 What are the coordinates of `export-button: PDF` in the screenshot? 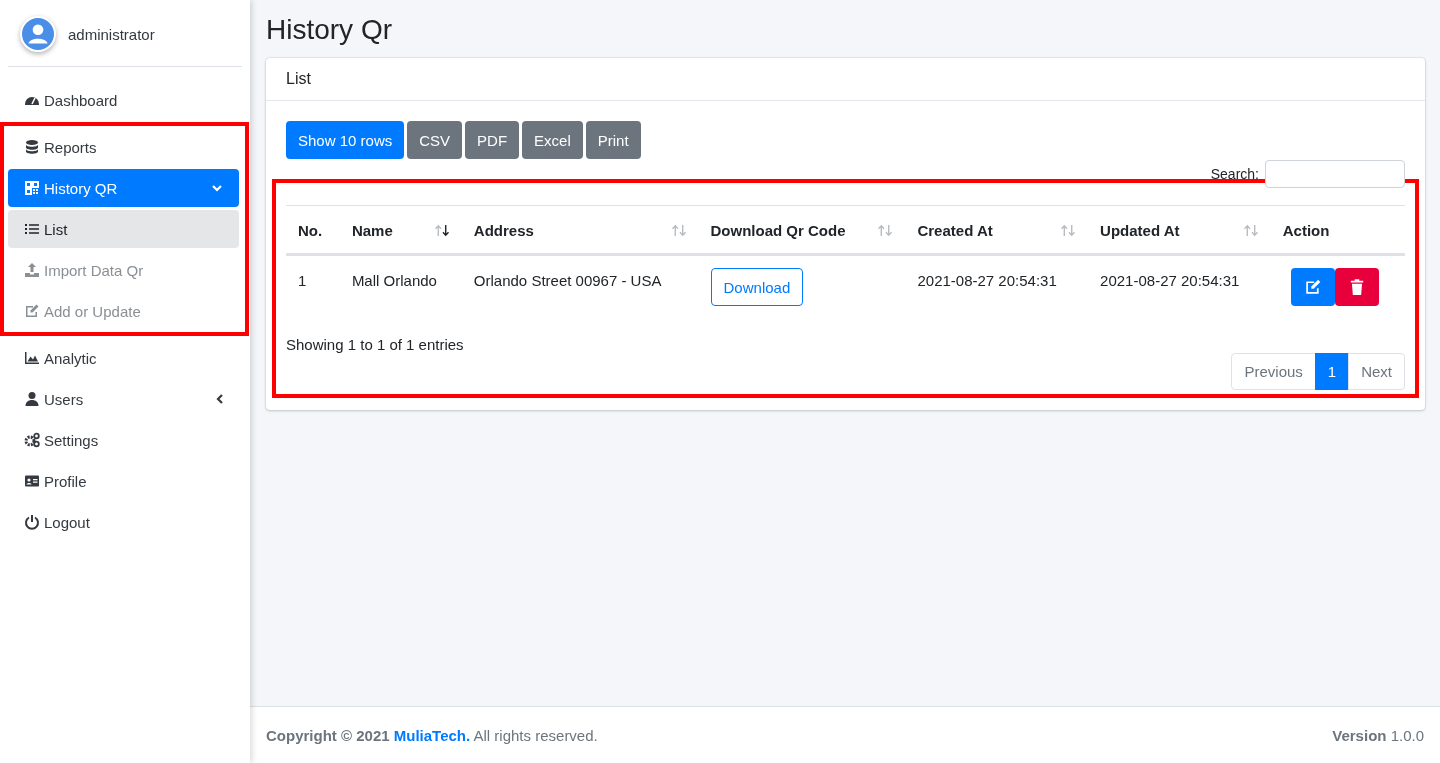 It's located at (492, 140).